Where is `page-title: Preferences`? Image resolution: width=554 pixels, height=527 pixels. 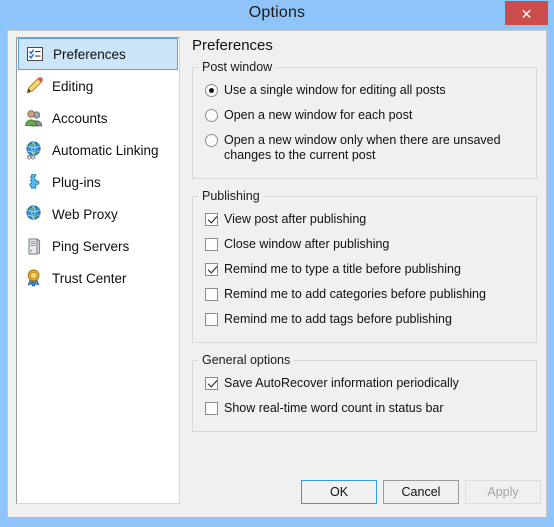
page-title: Preferences is located at coordinates (232, 45).